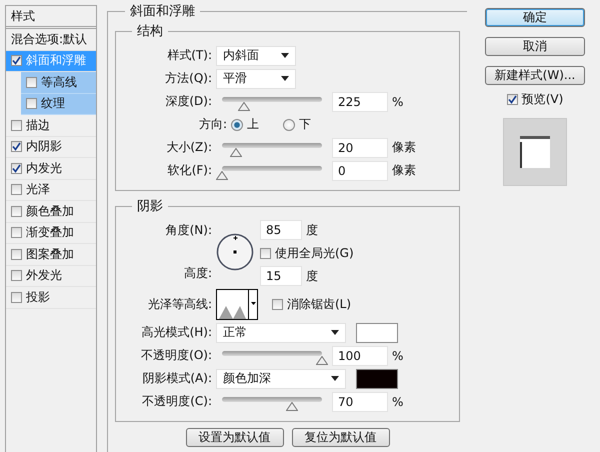 This screenshot has height=452, width=600. Describe the element at coordinates (212, 124) in the screenshot. I see `field-label: 方向:` at that location.